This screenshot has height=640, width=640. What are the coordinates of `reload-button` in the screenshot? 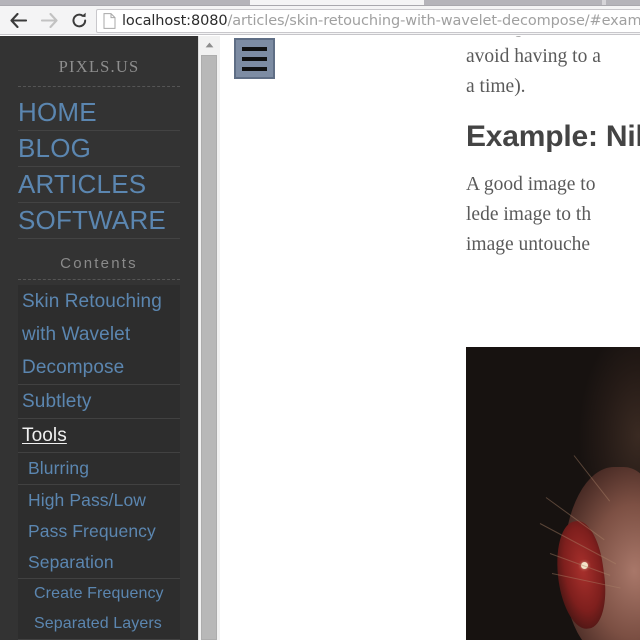 It's located at (79, 20).